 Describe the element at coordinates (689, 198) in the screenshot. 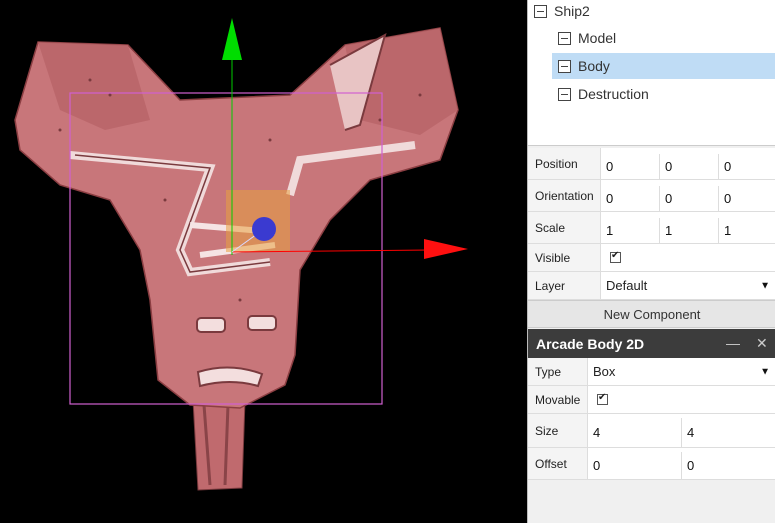

I see `orientation-y-input: 0` at that location.